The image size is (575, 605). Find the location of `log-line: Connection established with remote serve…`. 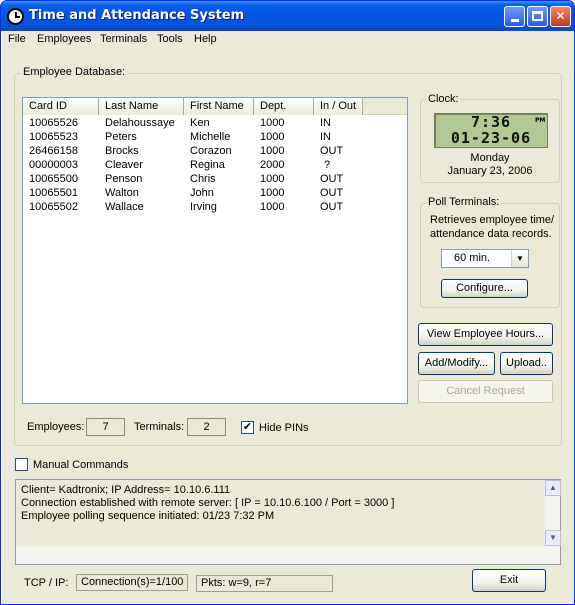

log-line: Connection established with remote serve… is located at coordinates (208, 503).